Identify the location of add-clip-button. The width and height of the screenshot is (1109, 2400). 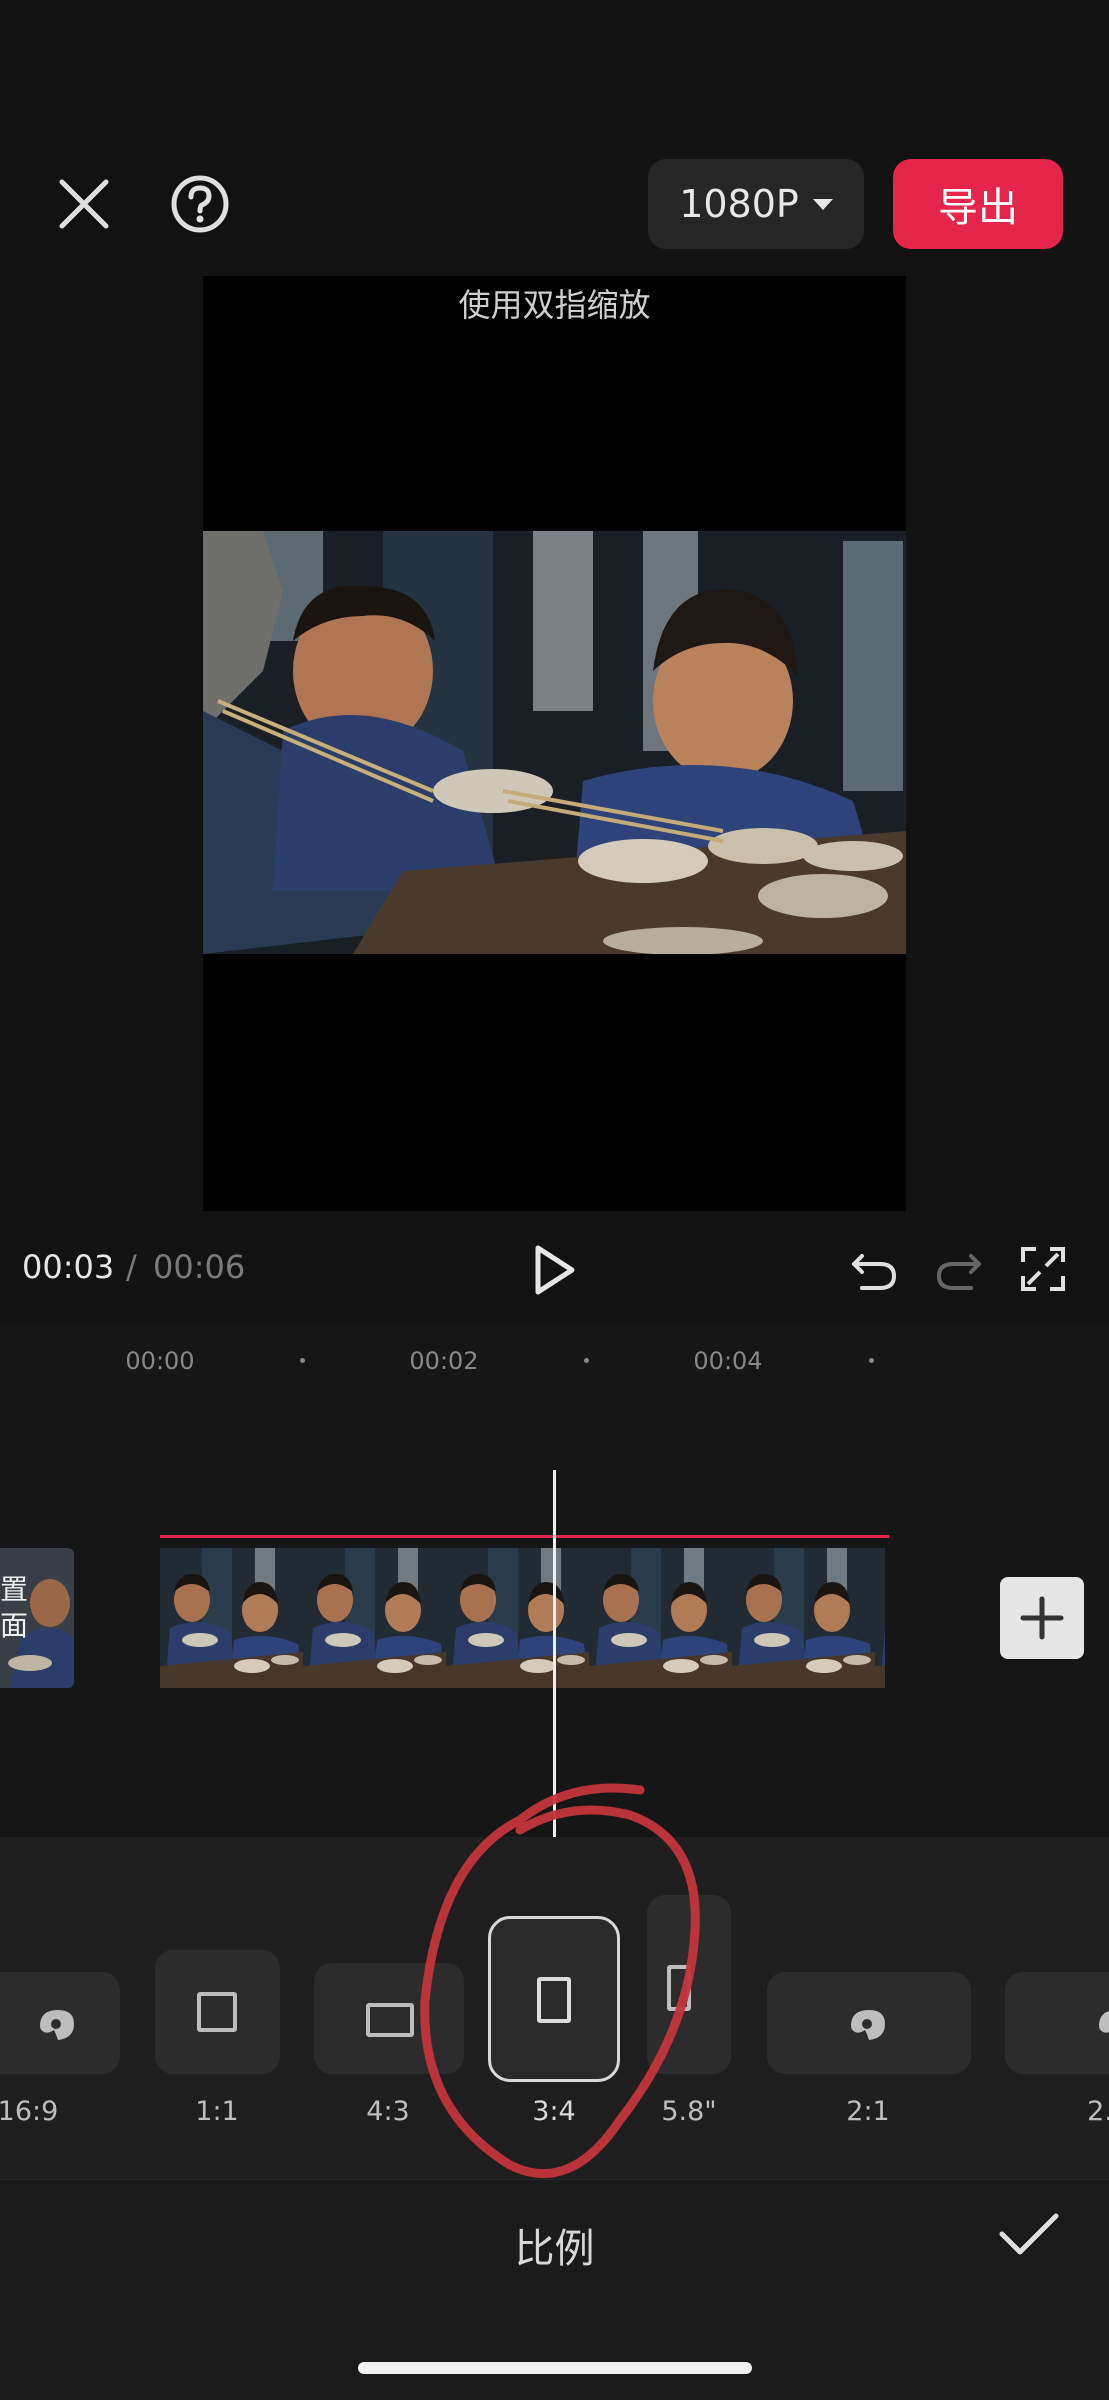
(1042, 1618).